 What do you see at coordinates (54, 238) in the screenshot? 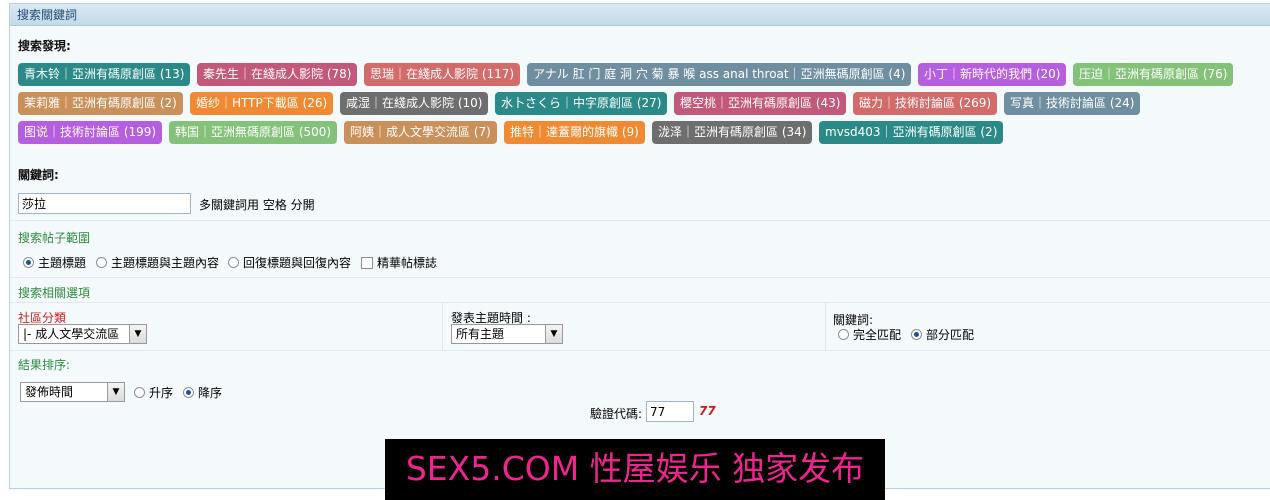
I see `scope-title: 搜索帖子範圍` at bounding box center [54, 238].